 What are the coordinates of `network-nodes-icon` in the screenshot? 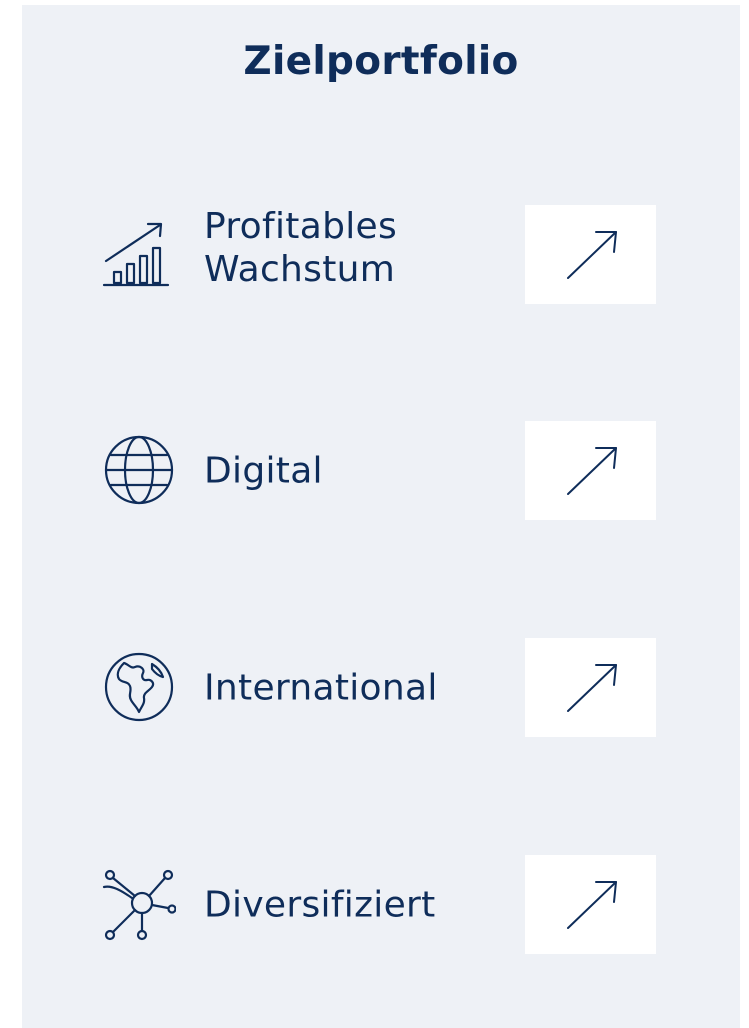 It's located at (139, 904).